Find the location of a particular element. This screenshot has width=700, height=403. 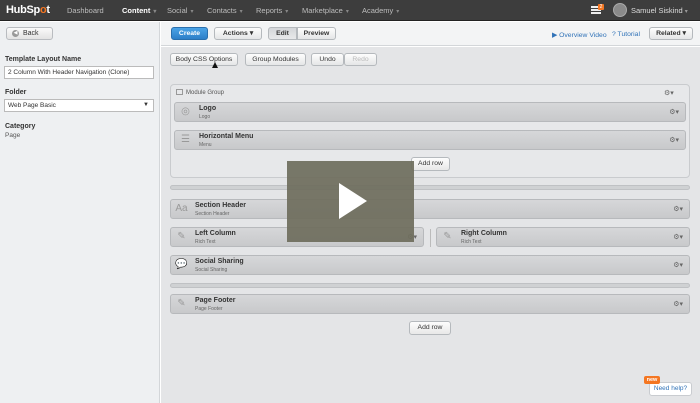

nav-label: Content is located at coordinates (136, 10).